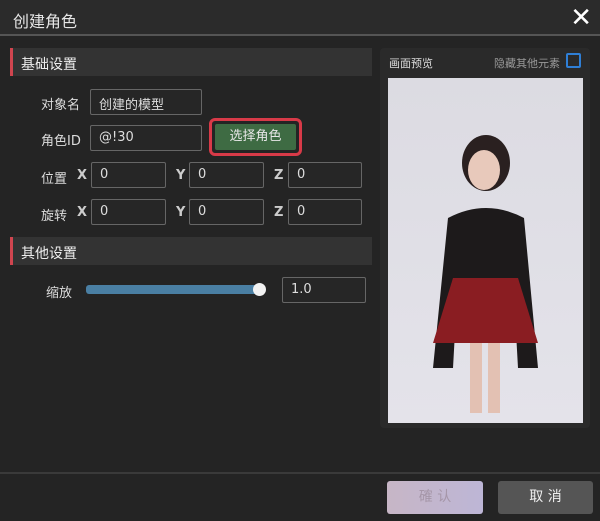 Image resolution: width=600 pixels, height=521 pixels. I want to click on section-title: 其他设置, so click(49, 254).